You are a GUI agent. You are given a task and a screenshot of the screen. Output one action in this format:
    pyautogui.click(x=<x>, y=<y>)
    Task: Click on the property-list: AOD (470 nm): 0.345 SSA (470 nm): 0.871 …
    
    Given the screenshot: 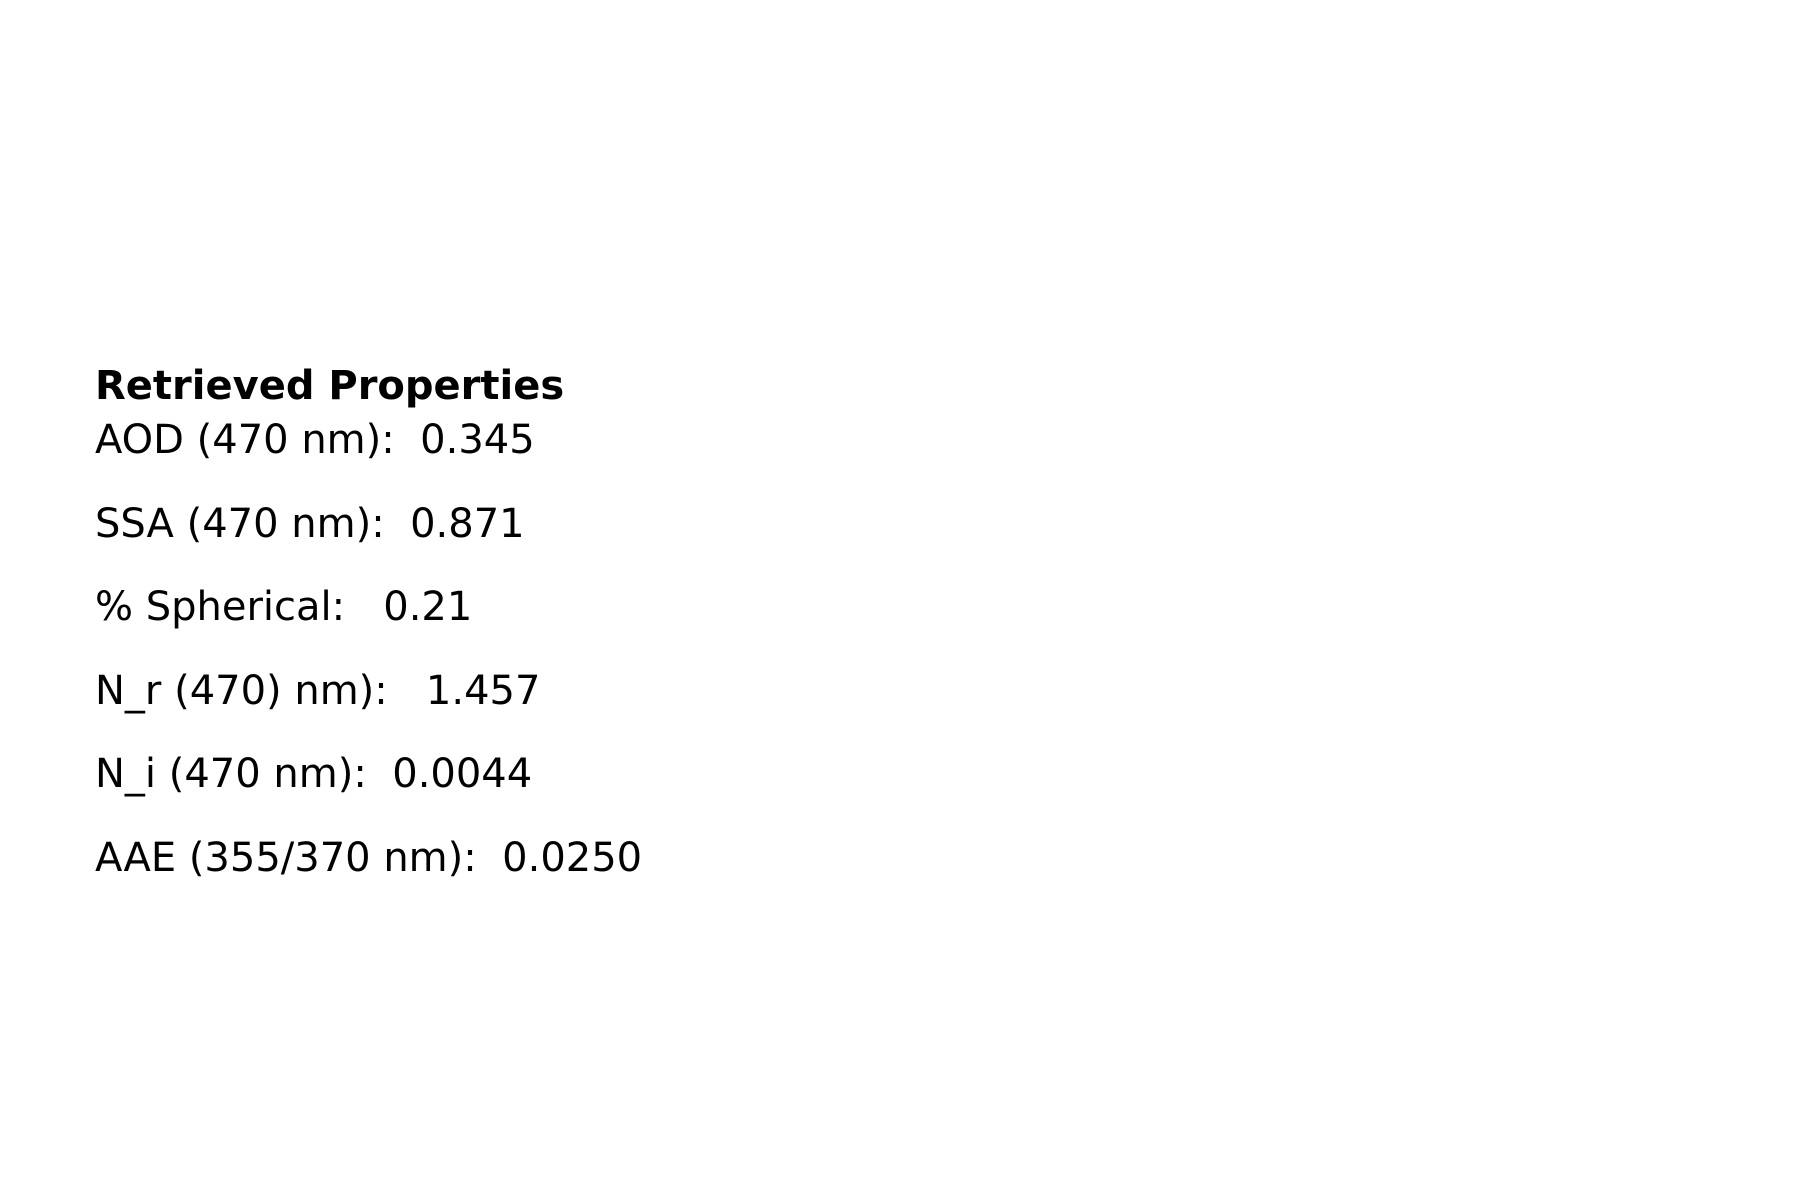 What is the action you would take?
    pyautogui.click(x=368, y=666)
    